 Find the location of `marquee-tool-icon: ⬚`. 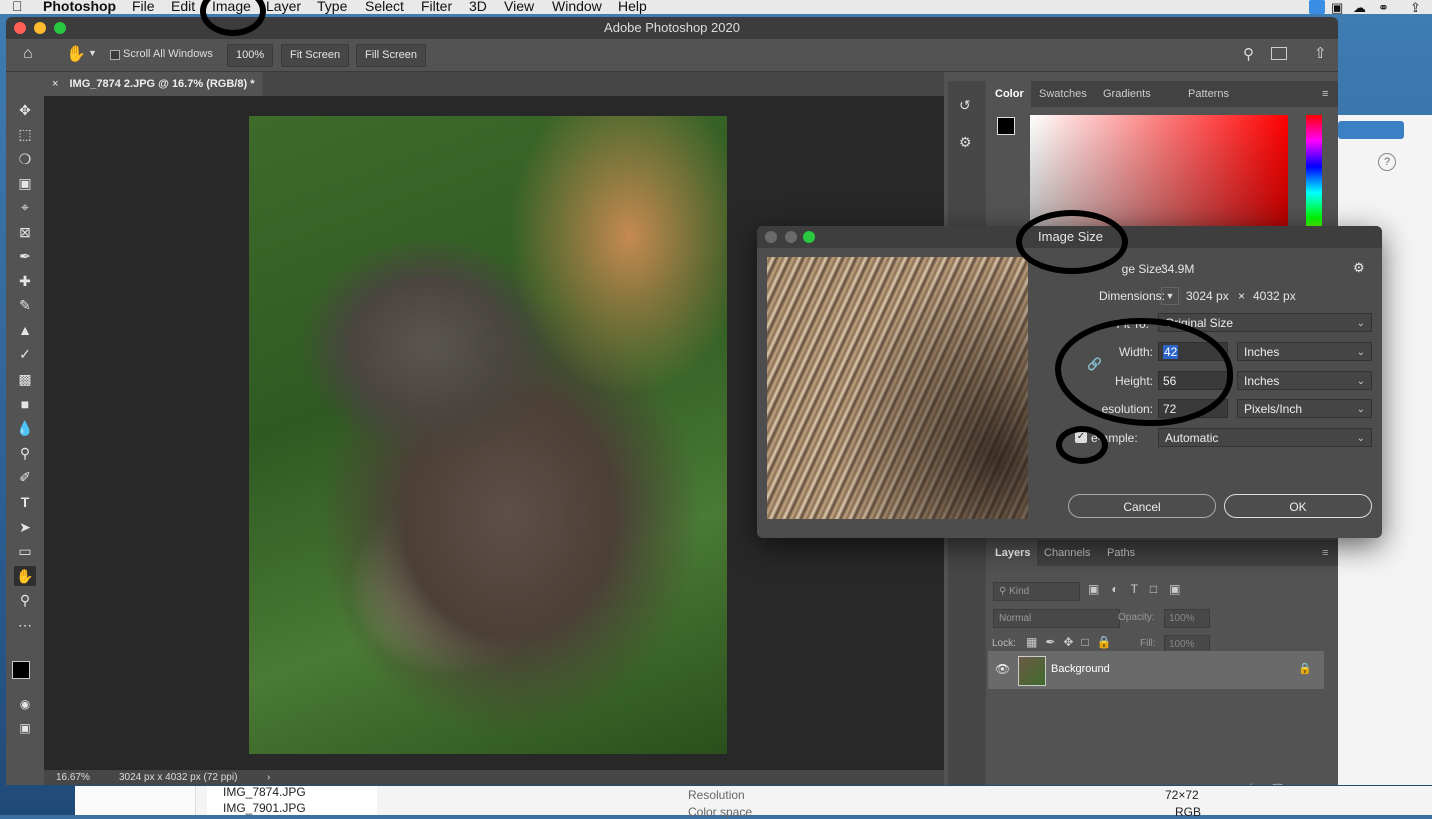

marquee-tool-icon: ⬚ is located at coordinates (25, 134).